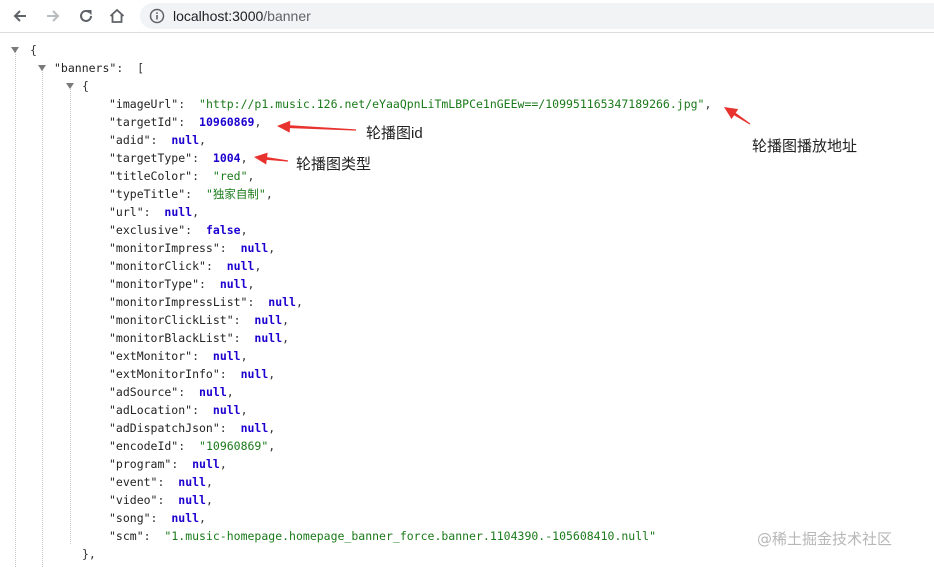 The height and width of the screenshot is (567, 934). I want to click on annotation-target-id: 轮播图id, so click(394, 133).